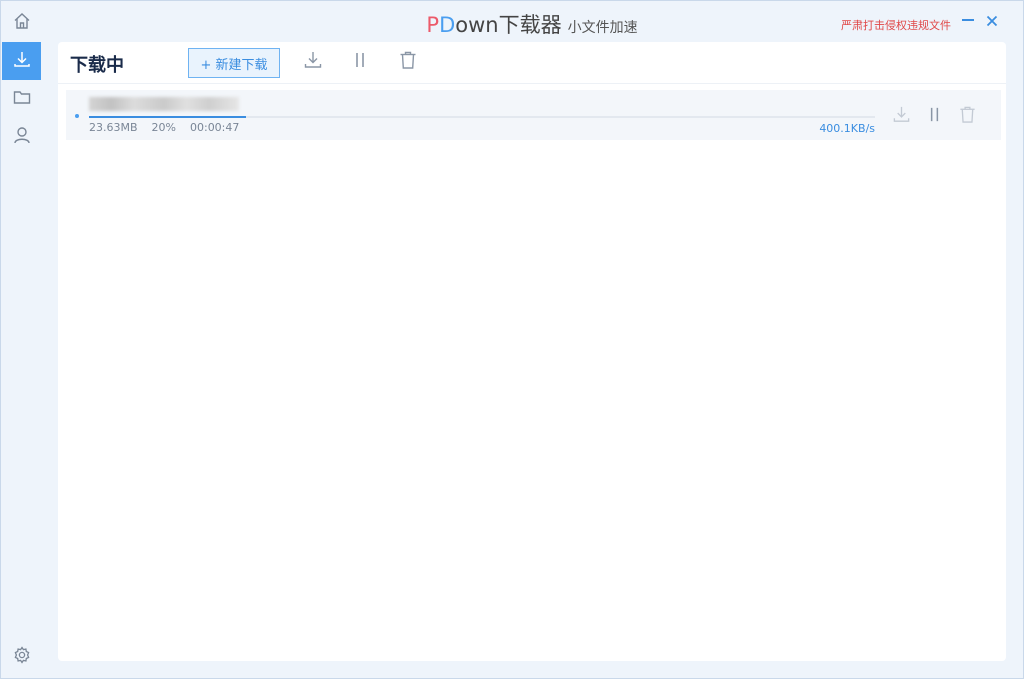 The height and width of the screenshot is (679, 1024). I want to click on status-dot, so click(77, 116).